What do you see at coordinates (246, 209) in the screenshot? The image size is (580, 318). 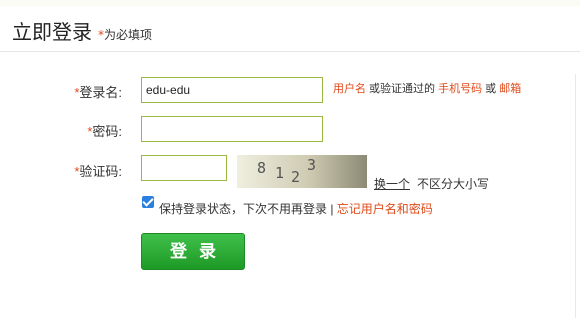 I see `remember-text: 保持登录状态，下次不用再登录 |` at bounding box center [246, 209].